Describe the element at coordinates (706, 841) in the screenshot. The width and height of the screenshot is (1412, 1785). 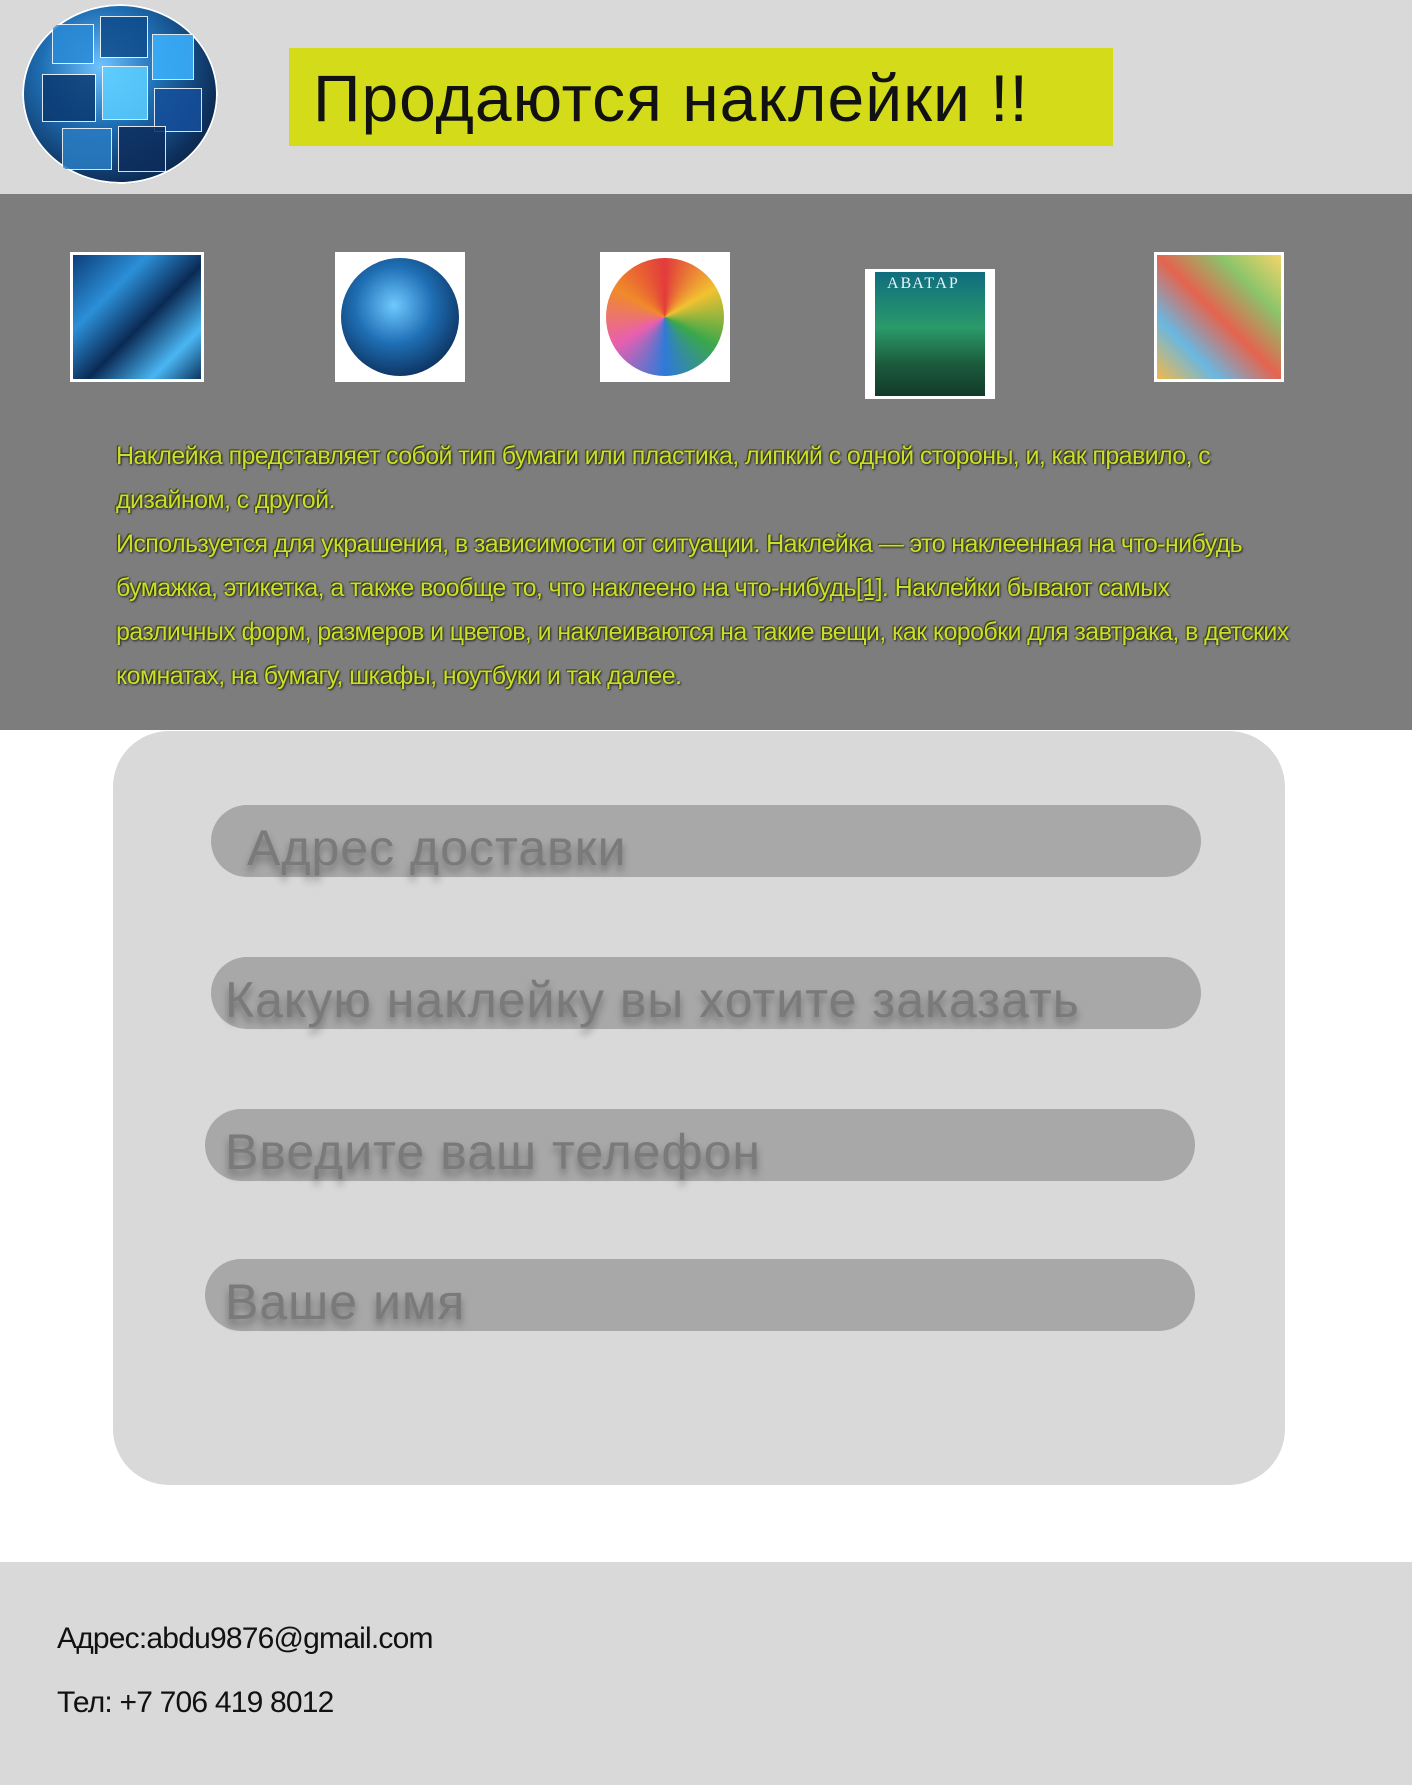
I see `delivery-address-field: Адрес доставки` at that location.